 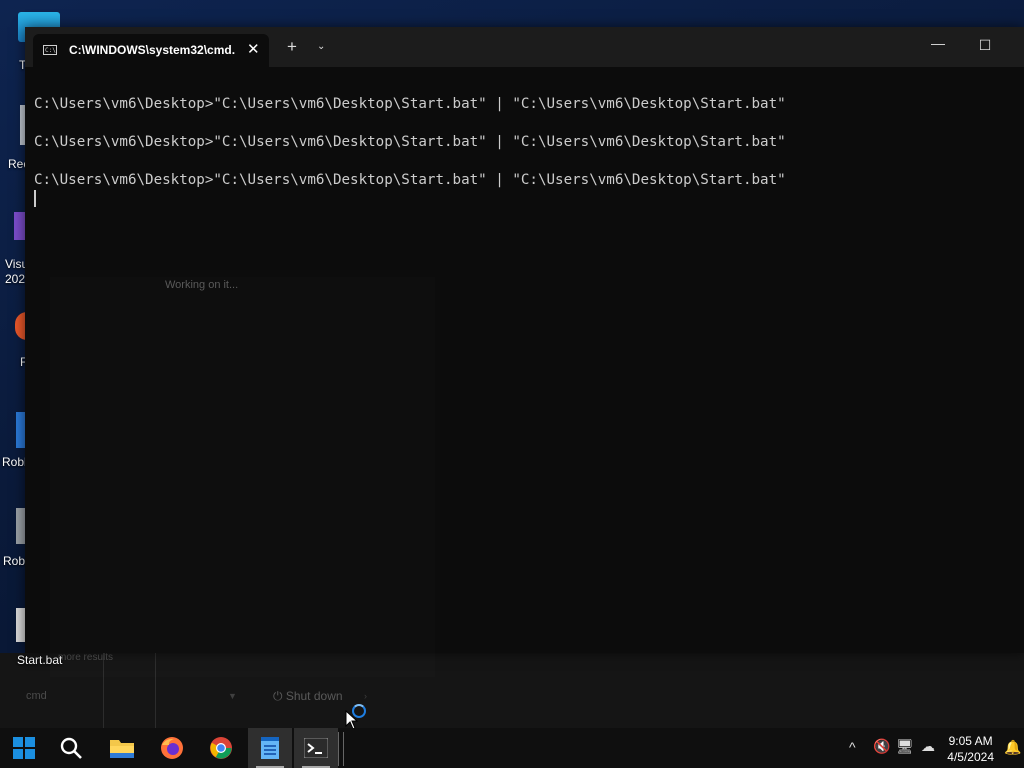 What do you see at coordinates (36, 696) in the screenshot?
I see `search-input: cmd` at bounding box center [36, 696].